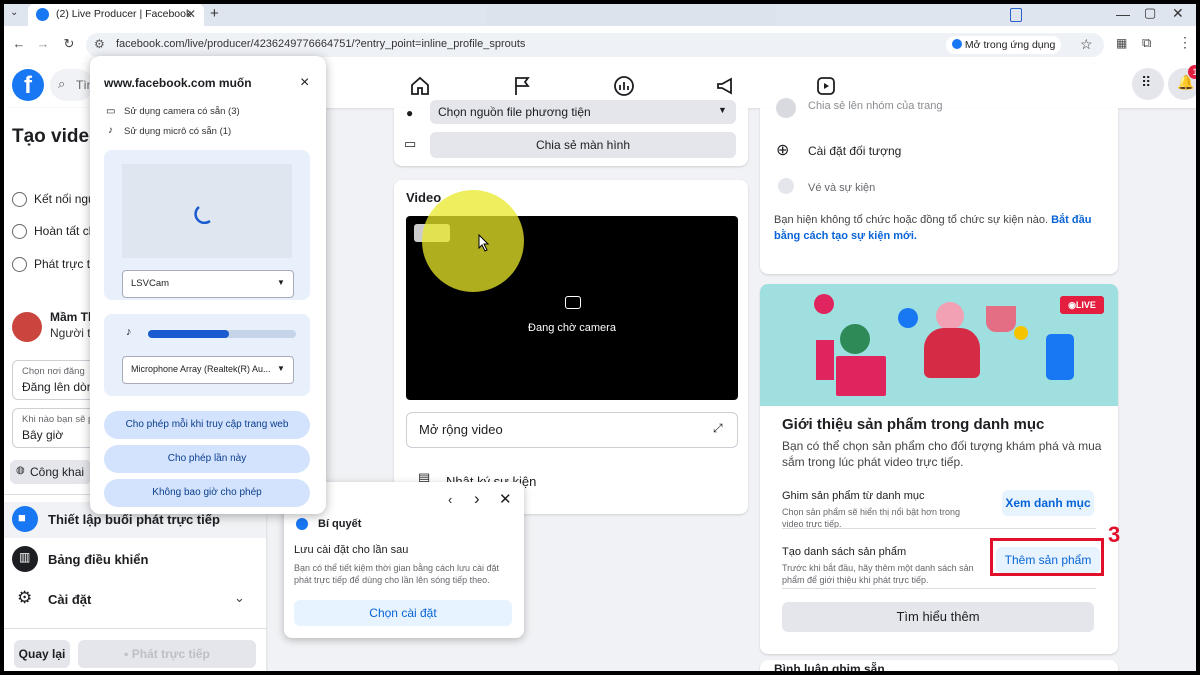 This screenshot has width=1200, height=675. I want to click on plant-pot, so click(1001, 319).